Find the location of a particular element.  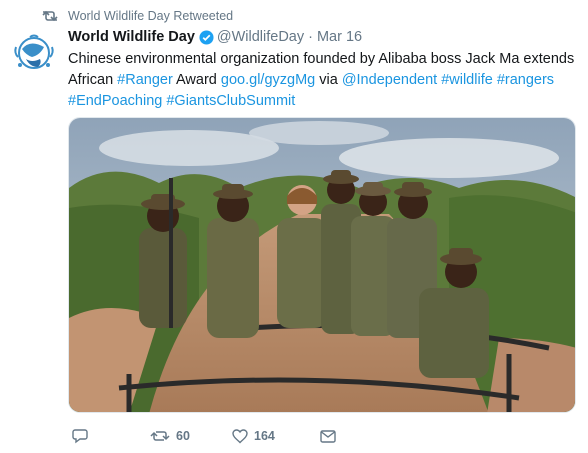

text-fragment: Award is located at coordinates (196, 80).